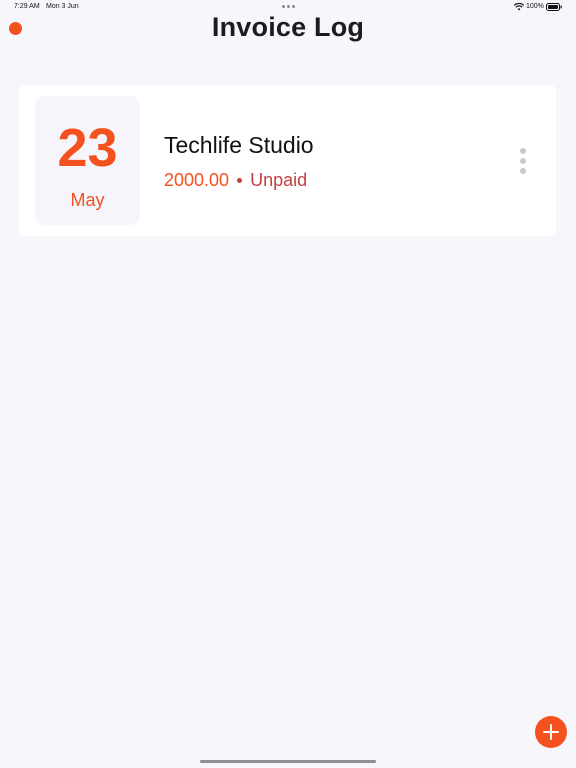  What do you see at coordinates (87, 148) in the screenshot?
I see `invoice-day: 23` at bounding box center [87, 148].